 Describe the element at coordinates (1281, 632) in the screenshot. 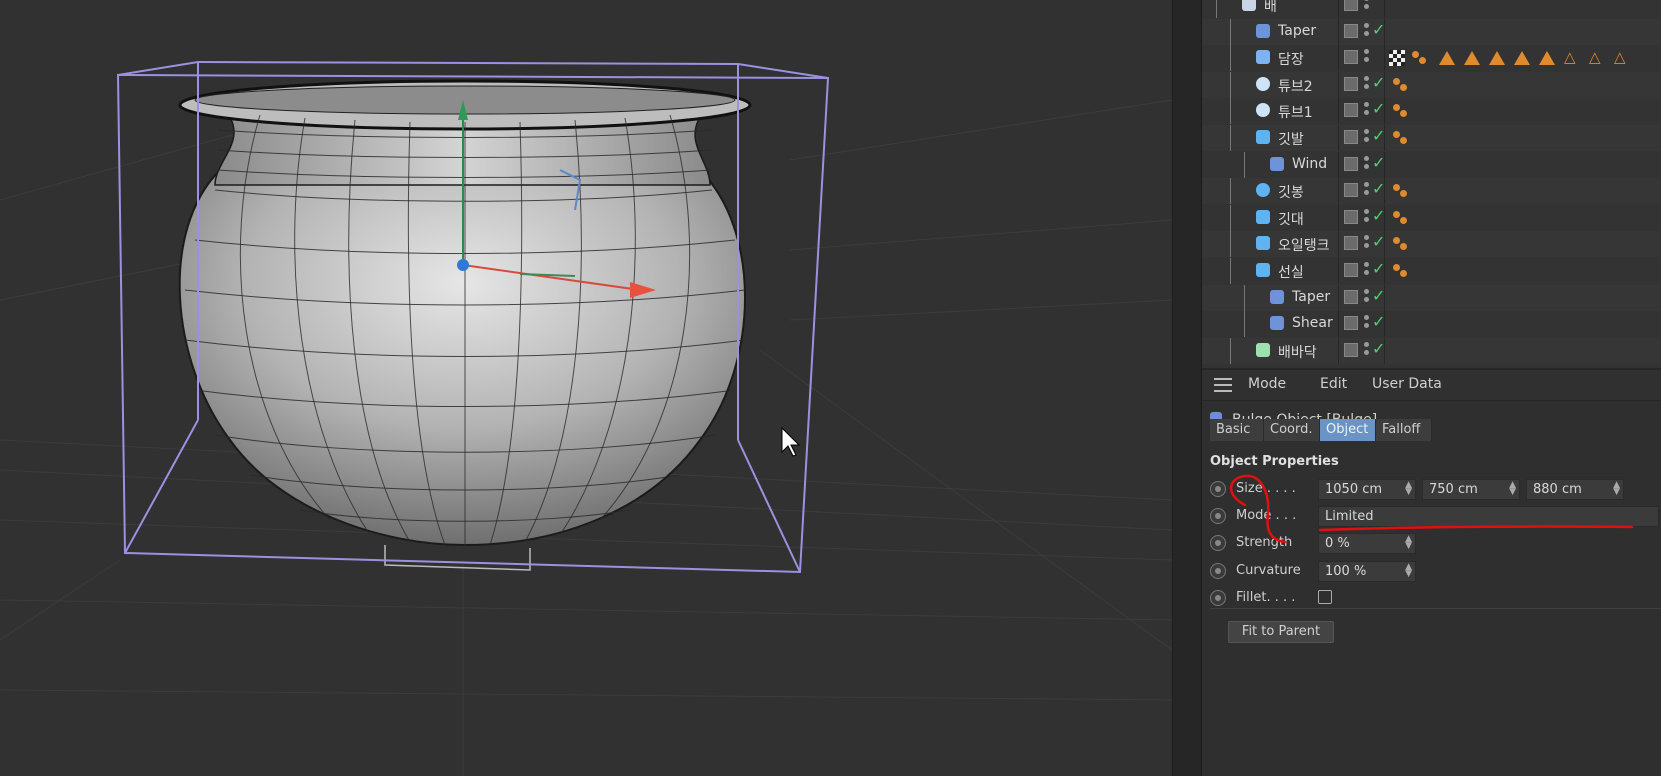

I see `fit-to-parent-button: Fit to Parent` at that location.